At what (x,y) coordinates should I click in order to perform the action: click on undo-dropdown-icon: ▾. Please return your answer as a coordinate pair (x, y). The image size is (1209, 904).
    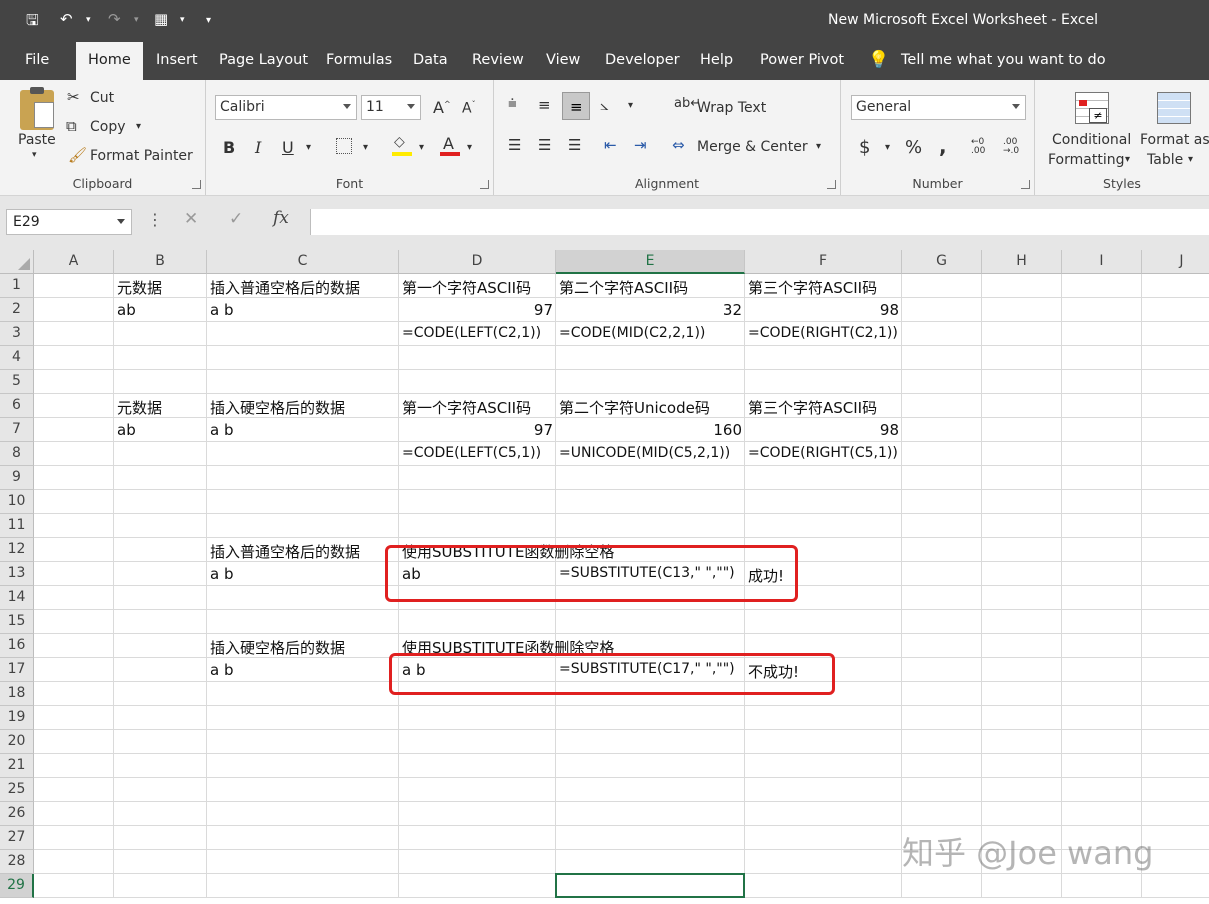
    Looking at the image, I should click on (88, 20).